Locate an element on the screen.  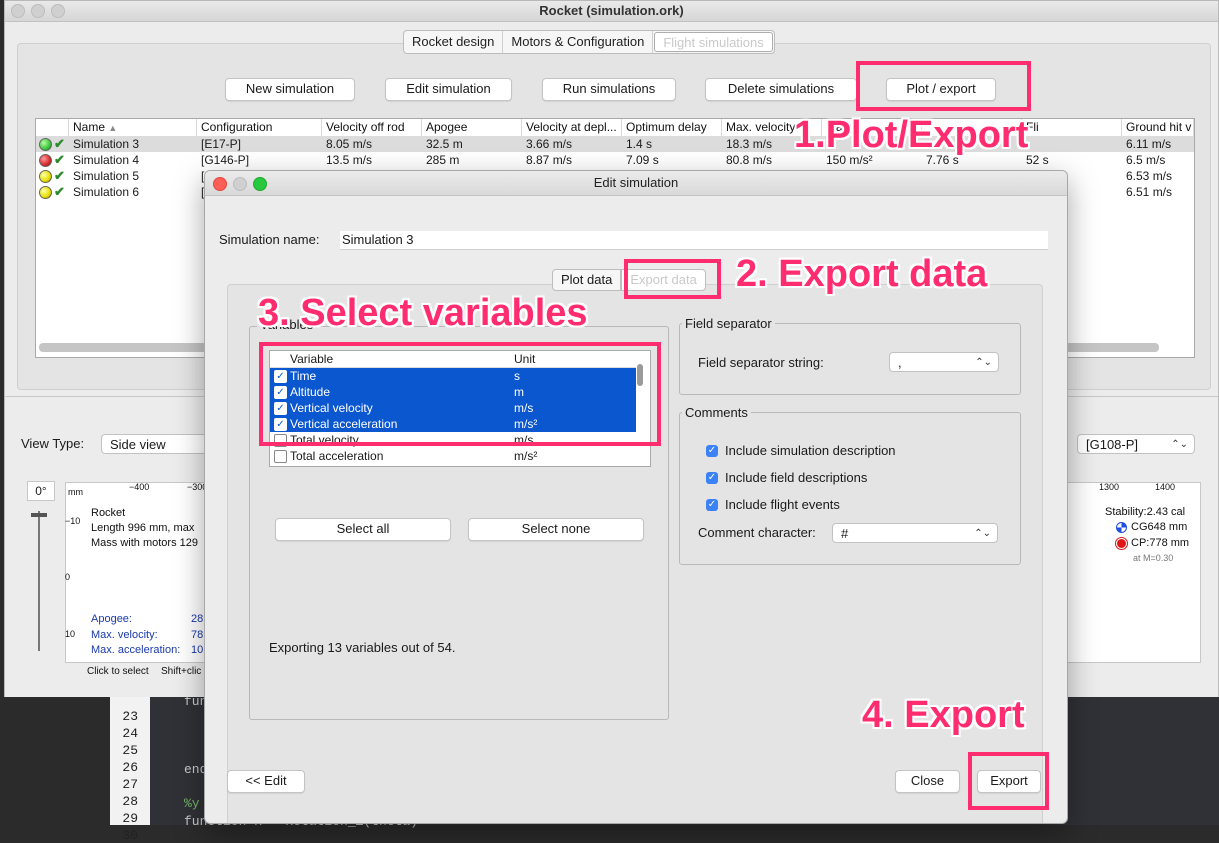
edit-simulation-button: Edit simulation is located at coordinates (448, 89).